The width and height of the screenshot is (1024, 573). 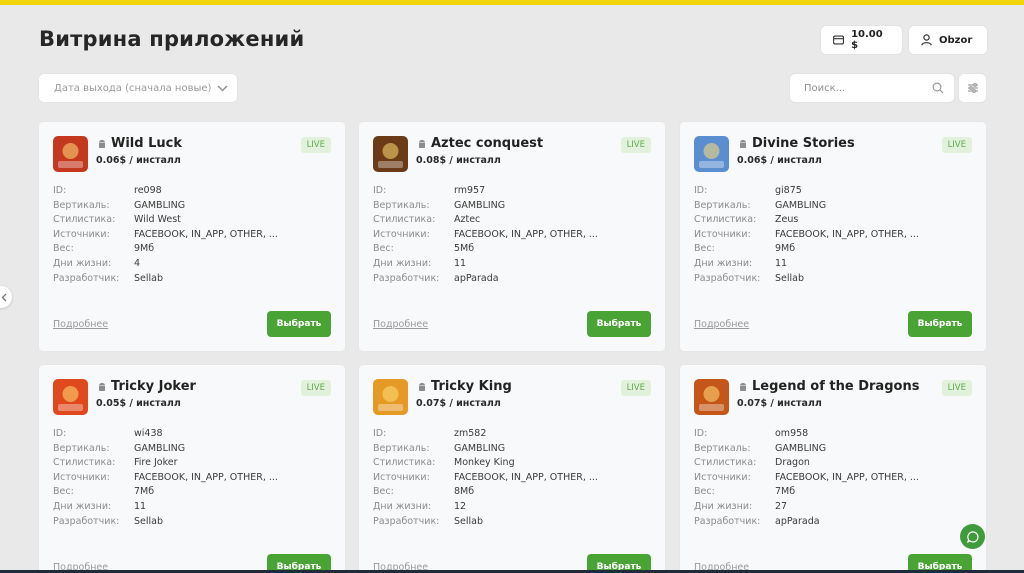 I want to click on user-menu-button: Obzor, so click(x=948, y=40).